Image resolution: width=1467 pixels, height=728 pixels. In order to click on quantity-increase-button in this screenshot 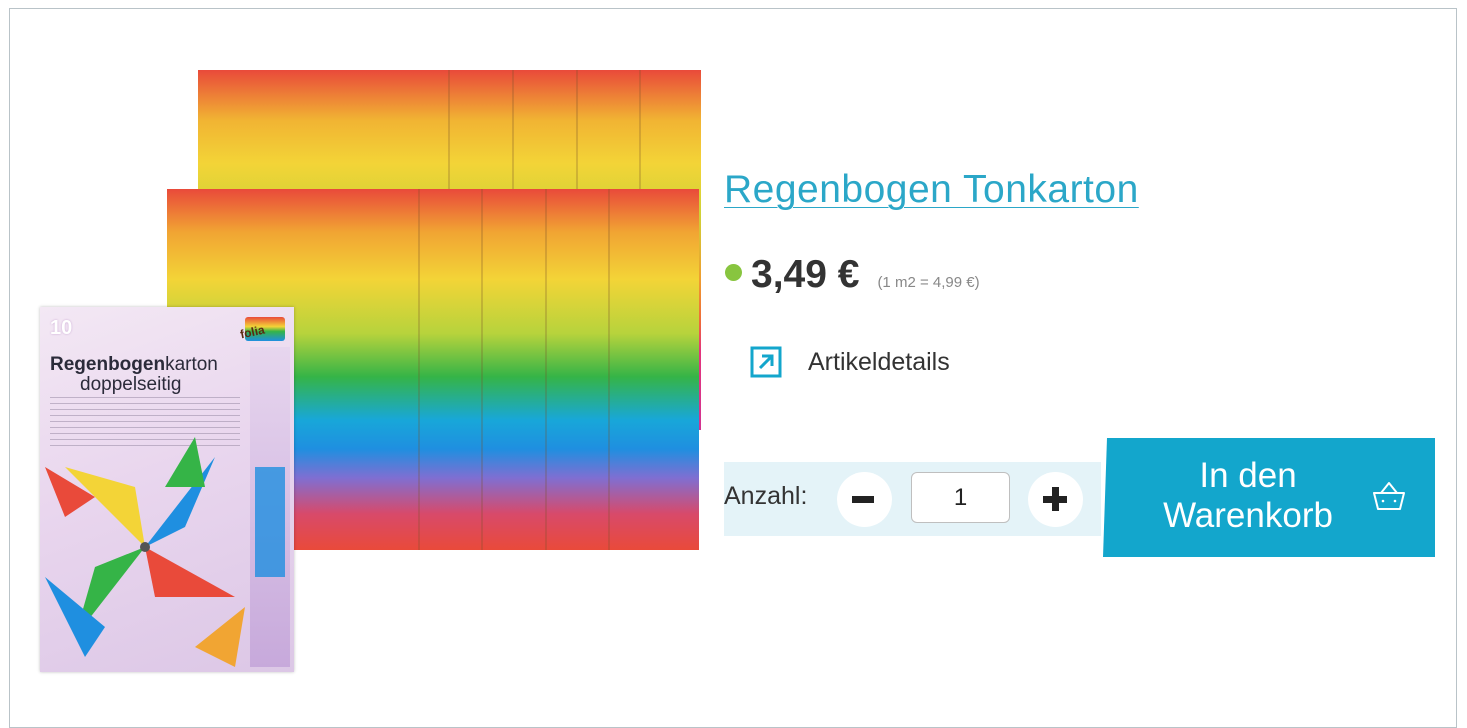, I will do `click(1055, 499)`.